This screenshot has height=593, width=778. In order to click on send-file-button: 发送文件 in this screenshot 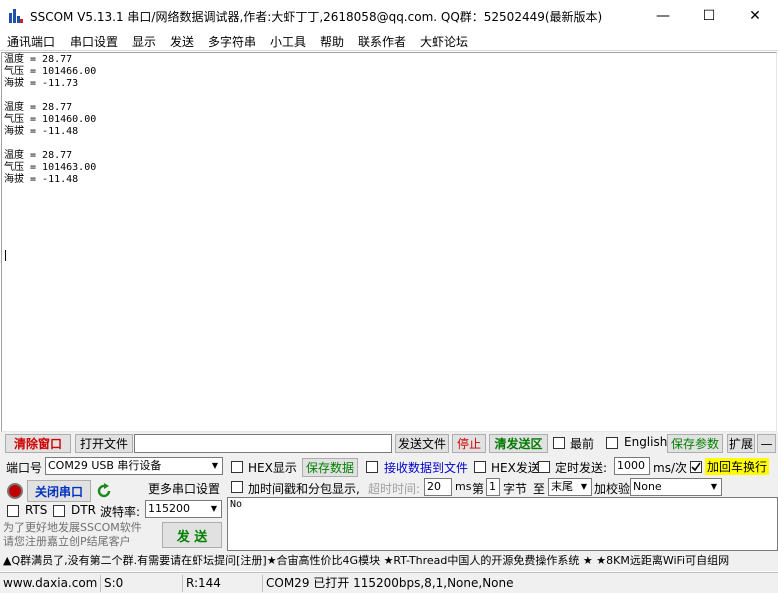, I will do `click(422, 443)`.